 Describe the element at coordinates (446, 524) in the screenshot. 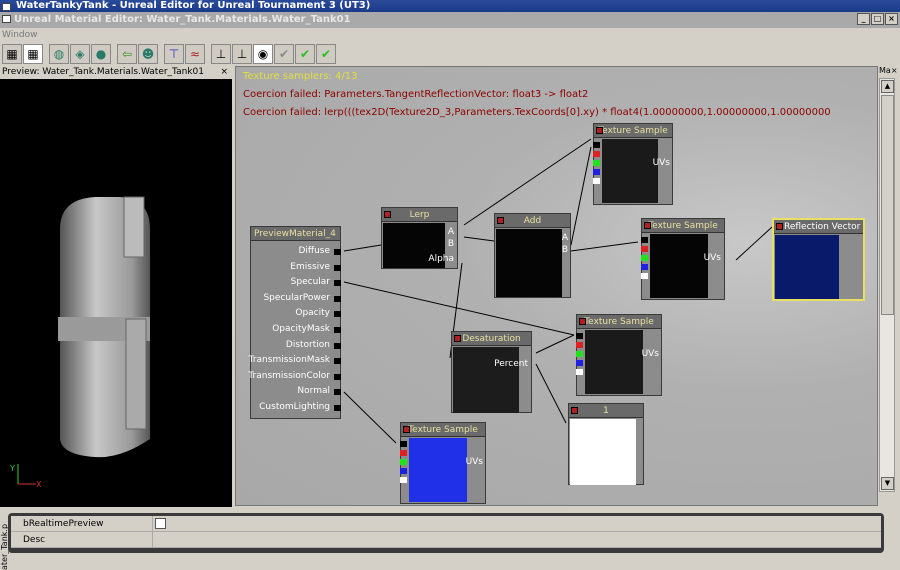

I see `property-row: bRealtimePreview` at that location.